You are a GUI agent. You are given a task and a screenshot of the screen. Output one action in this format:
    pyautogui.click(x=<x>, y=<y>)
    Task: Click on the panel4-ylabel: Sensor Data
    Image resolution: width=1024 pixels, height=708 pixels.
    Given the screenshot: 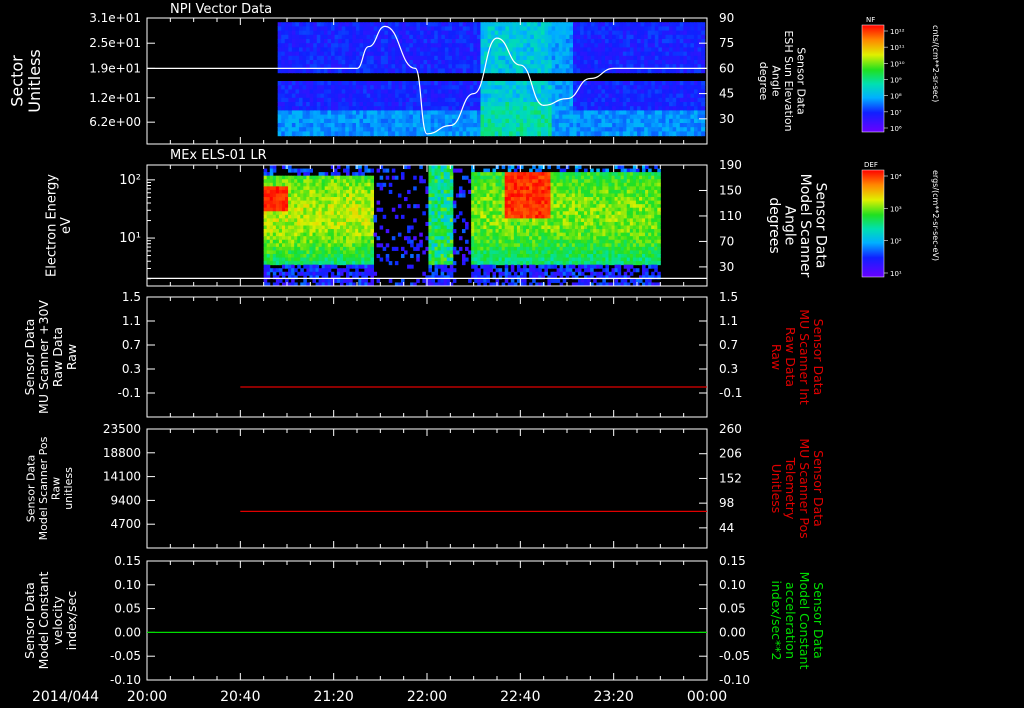 What is the action you would take?
    pyautogui.click(x=29, y=620)
    